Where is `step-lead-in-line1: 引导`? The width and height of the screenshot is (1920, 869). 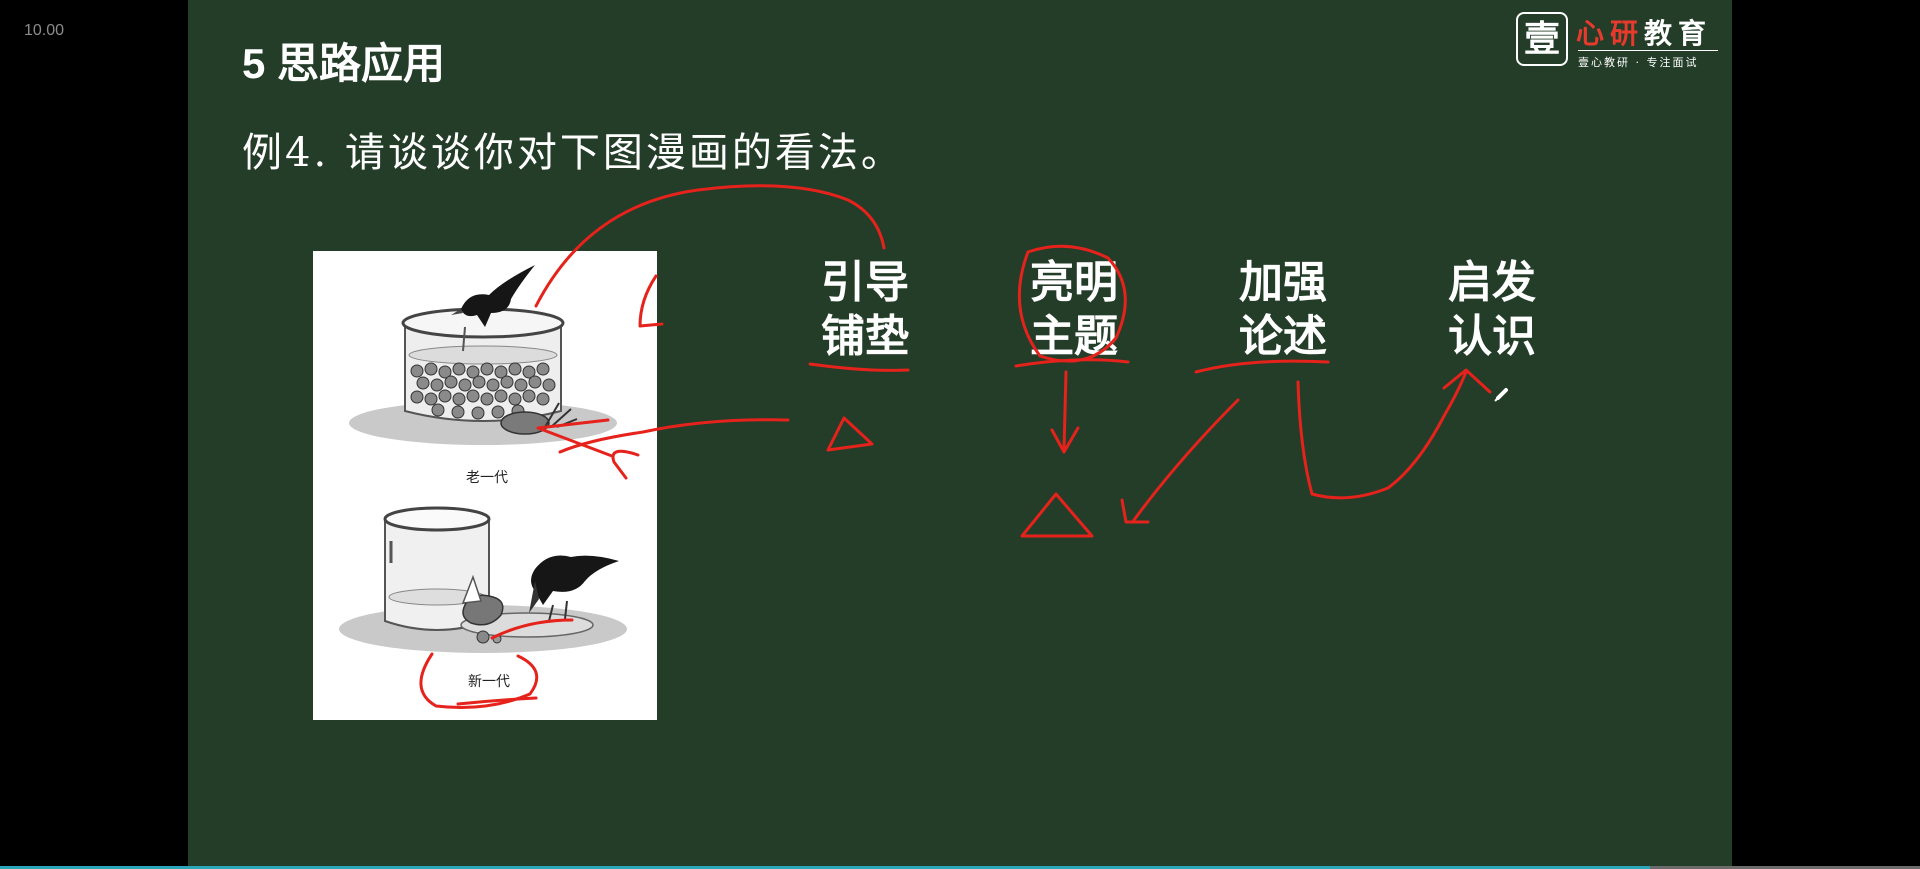 step-lead-in-line1: 引导 is located at coordinates (865, 282).